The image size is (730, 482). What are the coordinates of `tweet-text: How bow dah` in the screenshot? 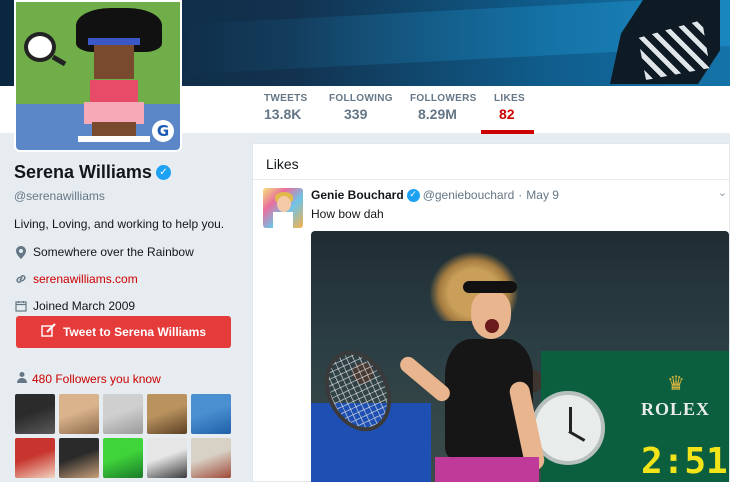 It's located at (347, 214).